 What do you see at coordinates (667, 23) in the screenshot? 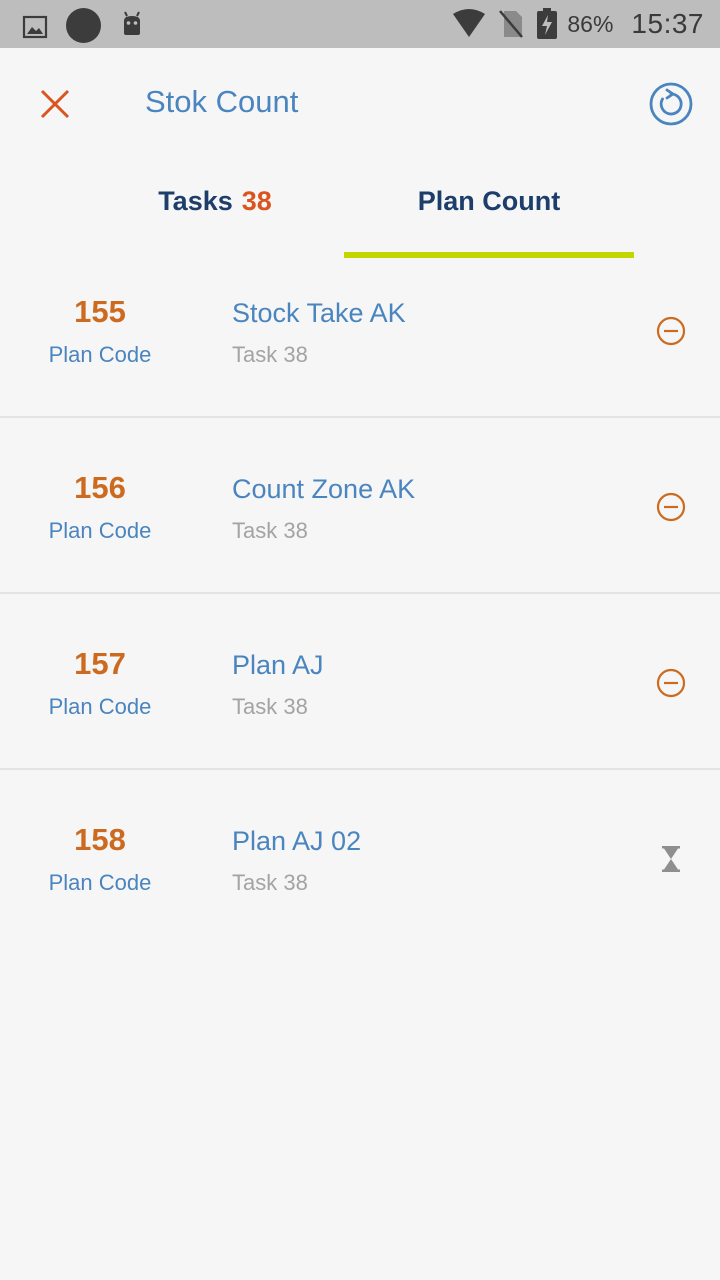
I see `clock: 15:37` at bounding box center [667, 23].